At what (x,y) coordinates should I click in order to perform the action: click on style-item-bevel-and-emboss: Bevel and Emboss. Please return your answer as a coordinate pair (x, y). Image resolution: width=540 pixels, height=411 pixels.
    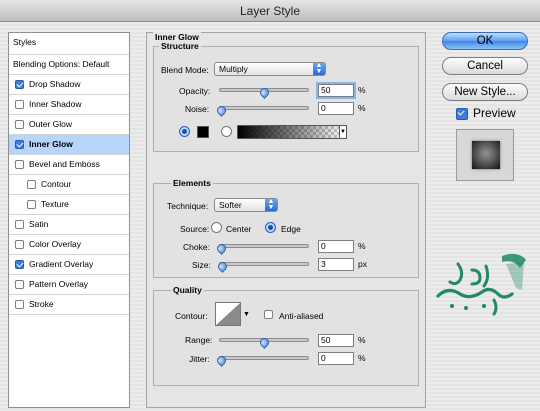
    Looking at the image, I should click on (69, 165).